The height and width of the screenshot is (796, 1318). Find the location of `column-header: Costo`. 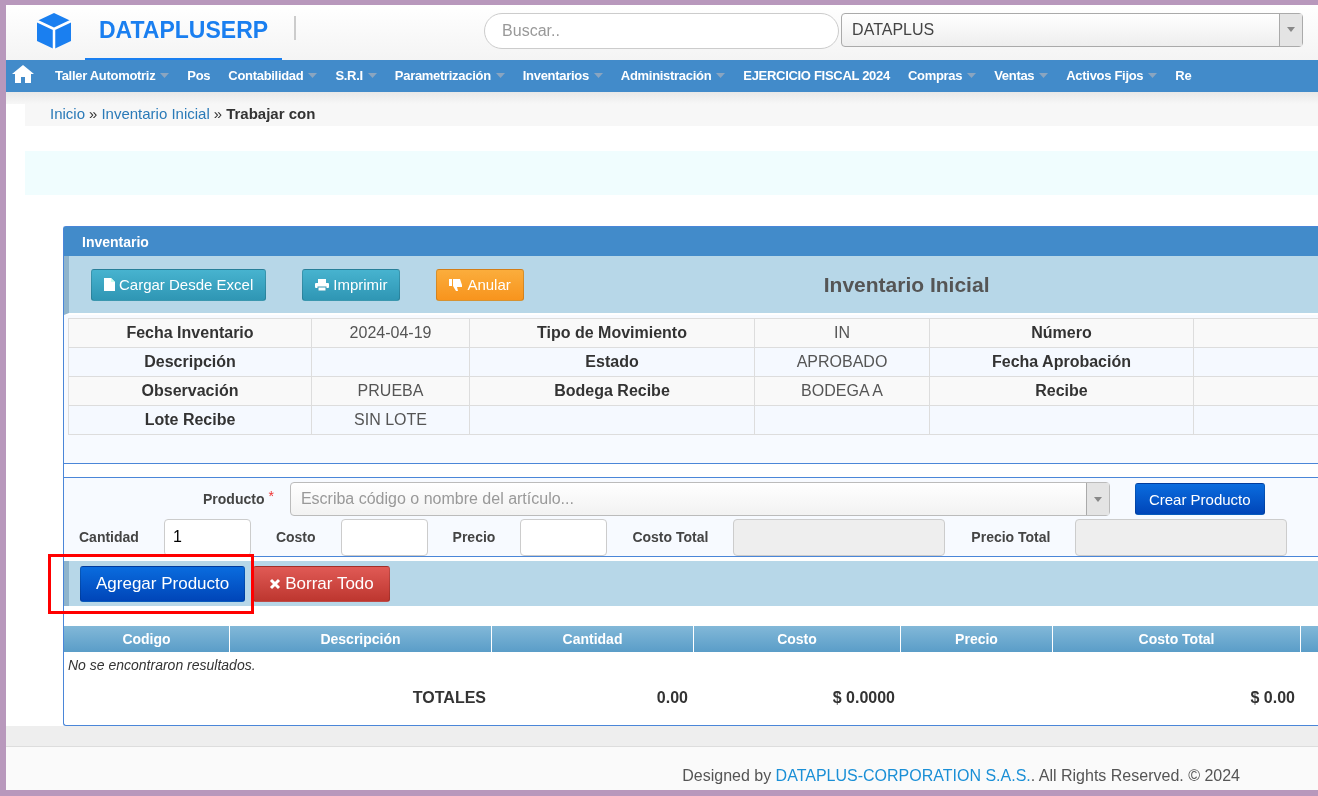

column-header: Costo is located at coordinates (797, 639).